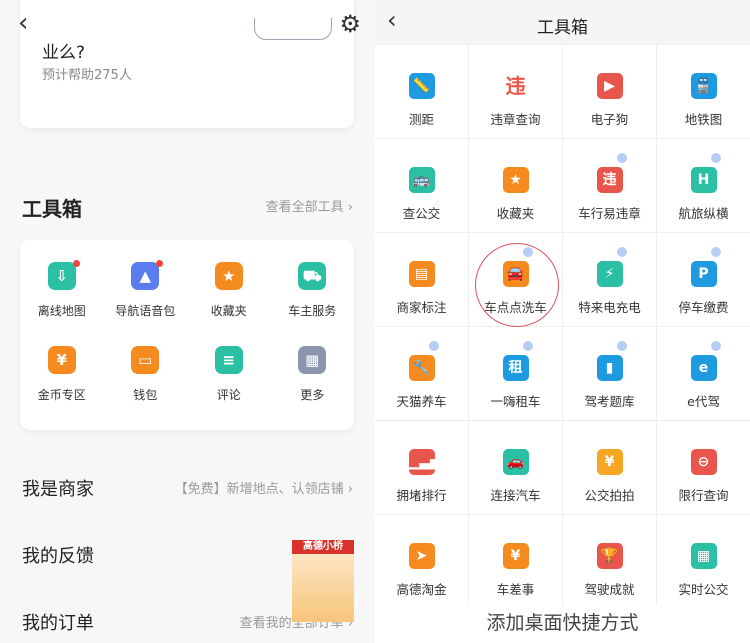 The height and width of the screenshot is (643, 750). Describe the element at coordinates (61, 276) in the screenshot. I see `tool-icon: ⇩` at that location.